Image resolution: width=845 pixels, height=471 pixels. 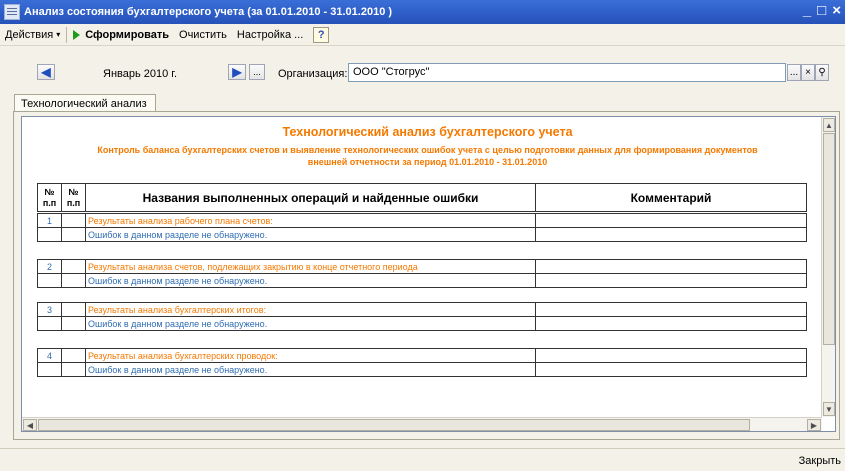 What do you see at coordinates (49, 355) in the screenshot?
I see `row-number: 4` at bounding box center [49, 355].